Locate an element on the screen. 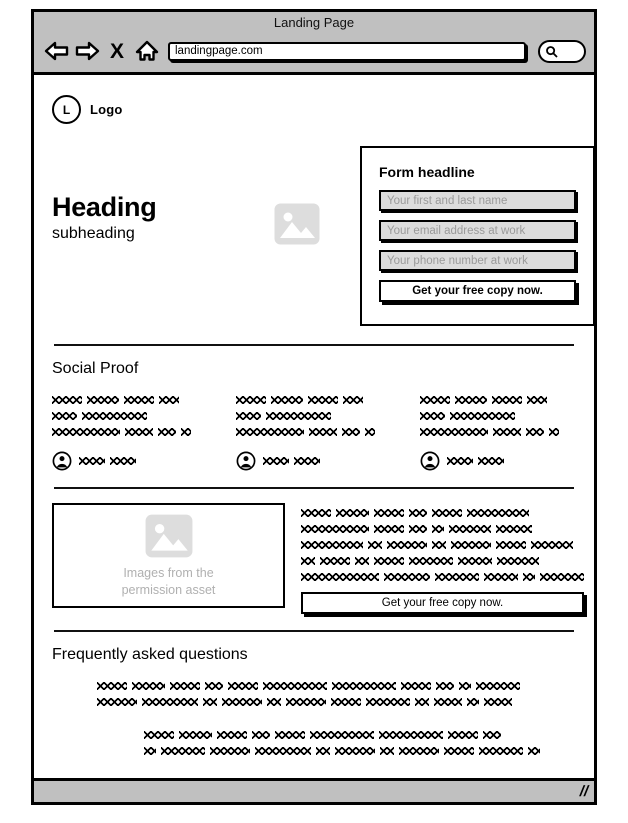 Image resolution: width=628 pixels, height=823 pixels. form-submit-button: Get your free copy now. is located at coordinates (477, 291).